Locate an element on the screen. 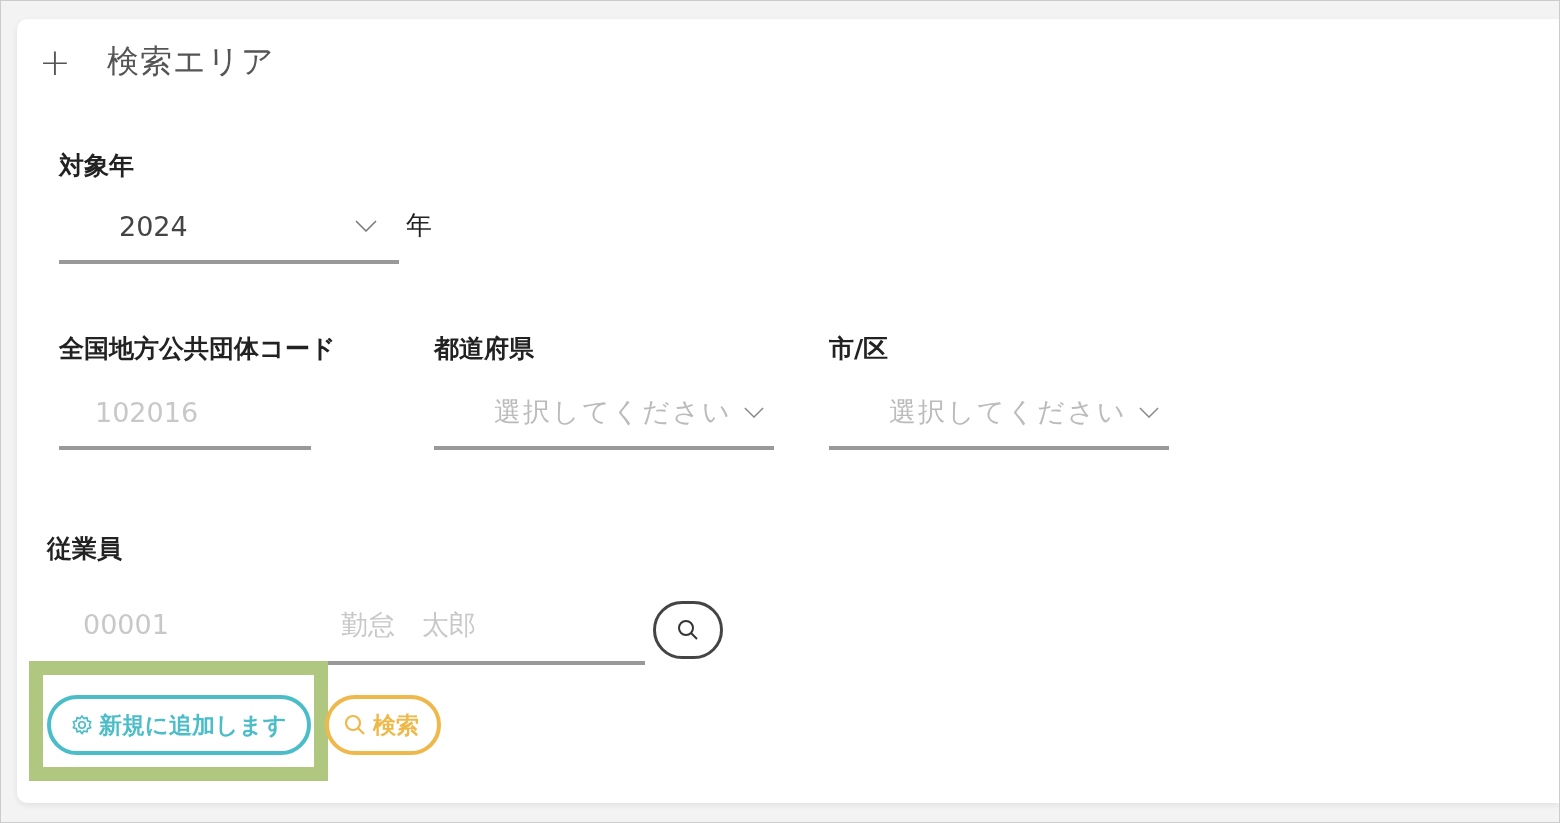 The width and height of the screenshot is (1560, 823). unit-label: 年 is located at coordinates (419, 225).